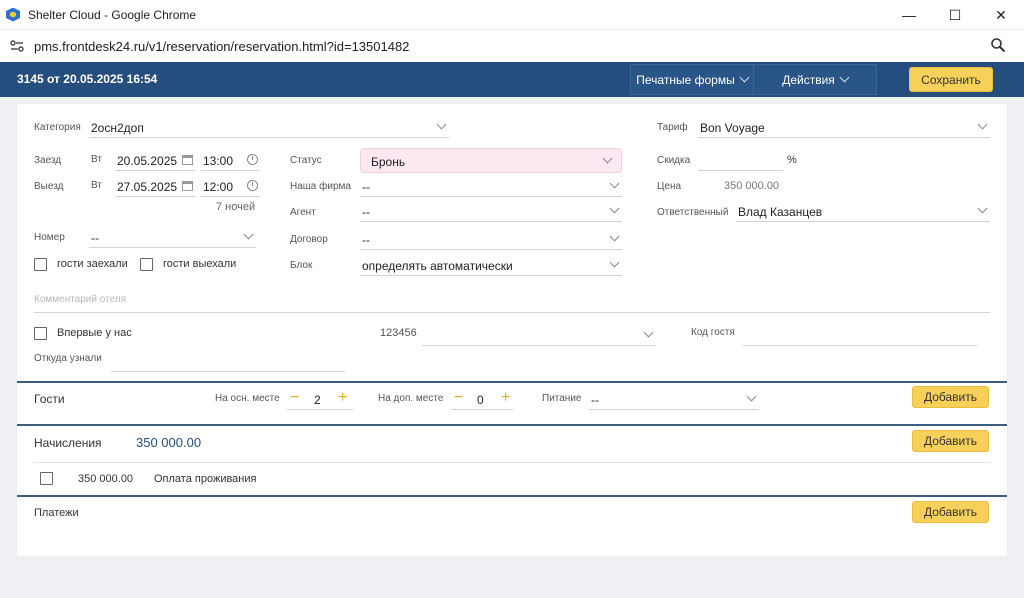  I want to click on where-heard-label: Откуда узнали, so click(68, 358).